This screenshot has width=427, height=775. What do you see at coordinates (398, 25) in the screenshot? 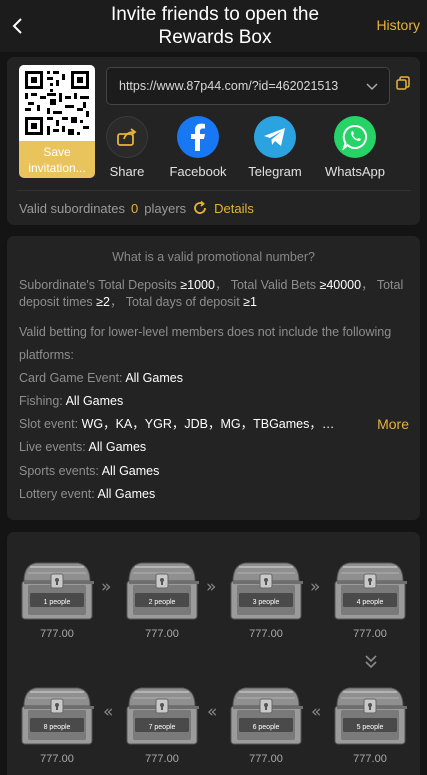
I see `history-link: History` at bounding box center [398, 25].